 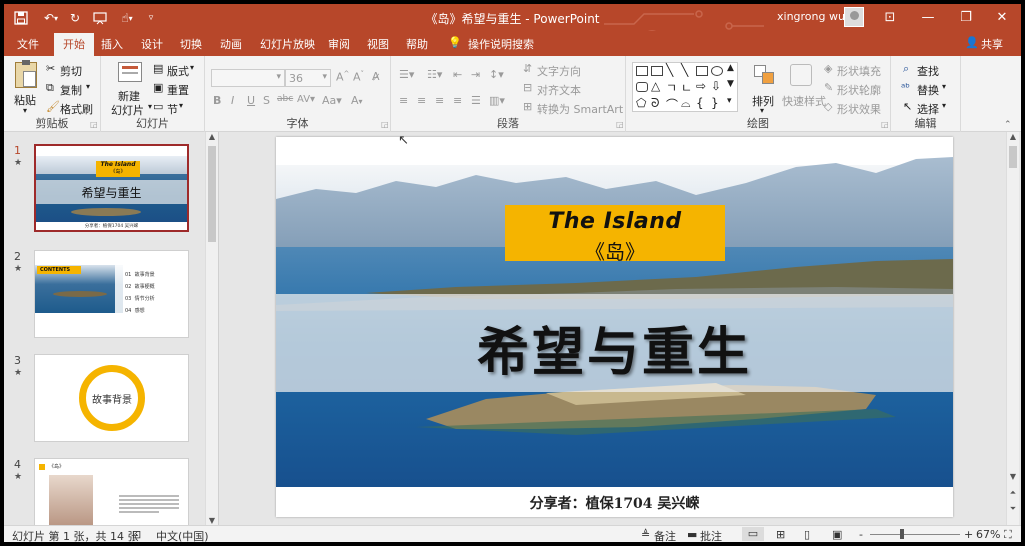 What do you see at coordinates (287, 44) in the screenshot?
I see `tab-slideshow: 幻灯片放映` at bounding box center [287, 44].